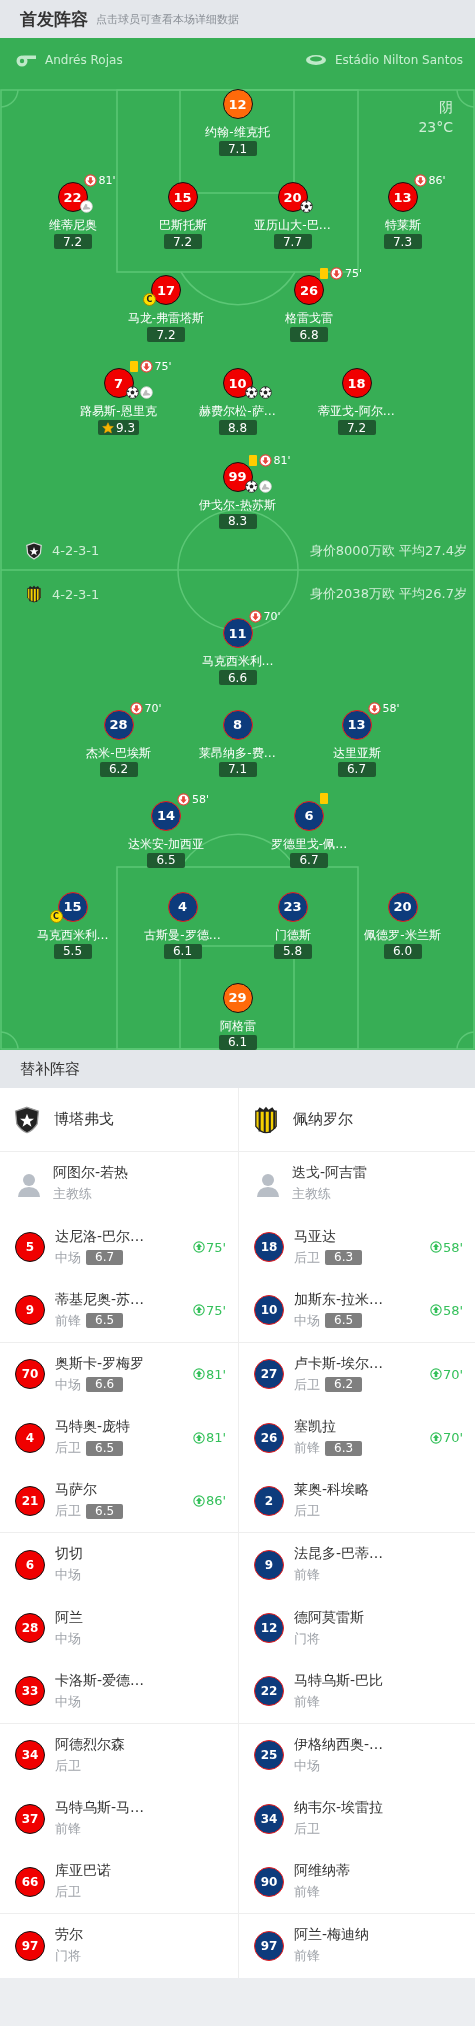  I want to click on player-number-badge: 17, so click(166, 290).